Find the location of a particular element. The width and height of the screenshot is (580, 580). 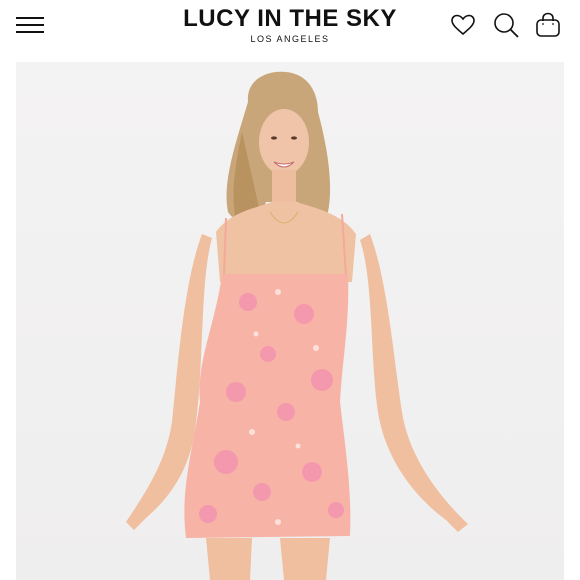

wishlist-button is located at coordinates (463, 25).